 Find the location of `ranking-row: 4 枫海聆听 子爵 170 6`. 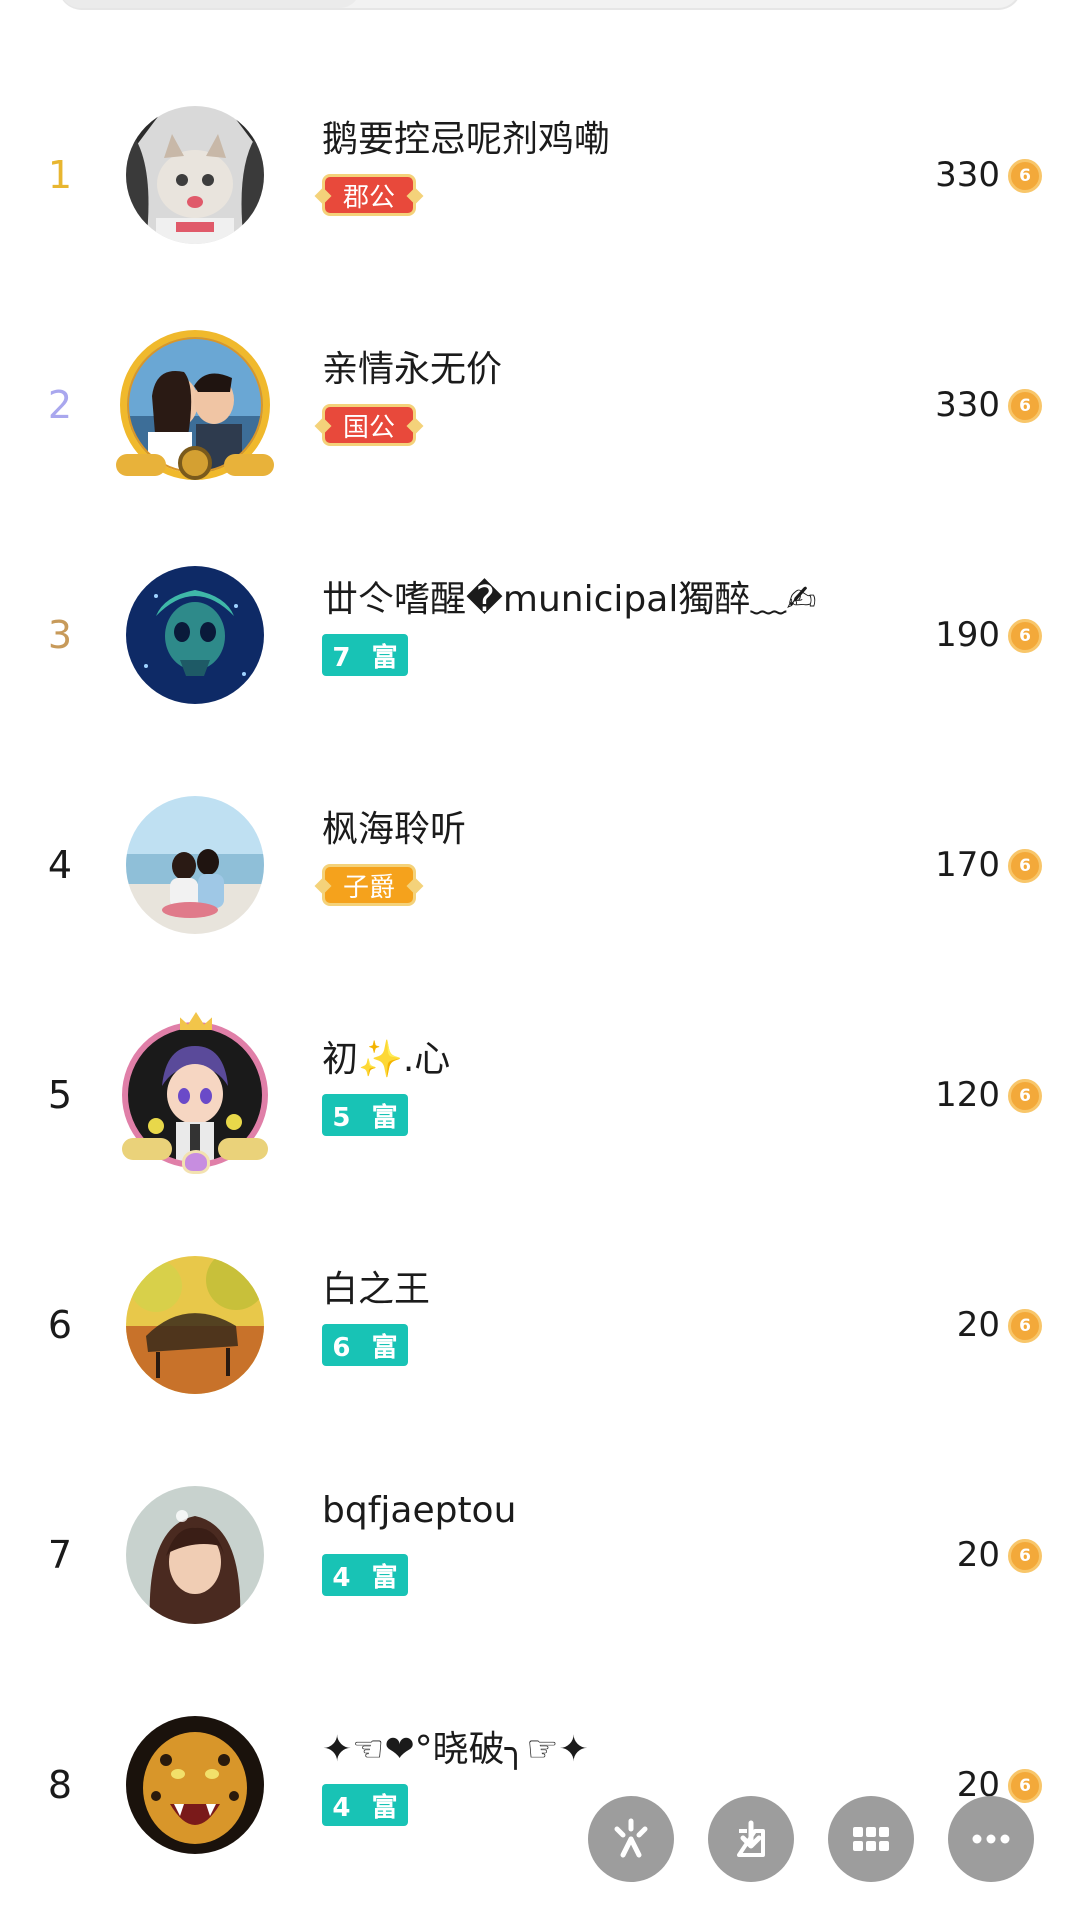

ranking-row: 4 枫海聆听 子爵 170 6 is located at coordinates (540, 865).